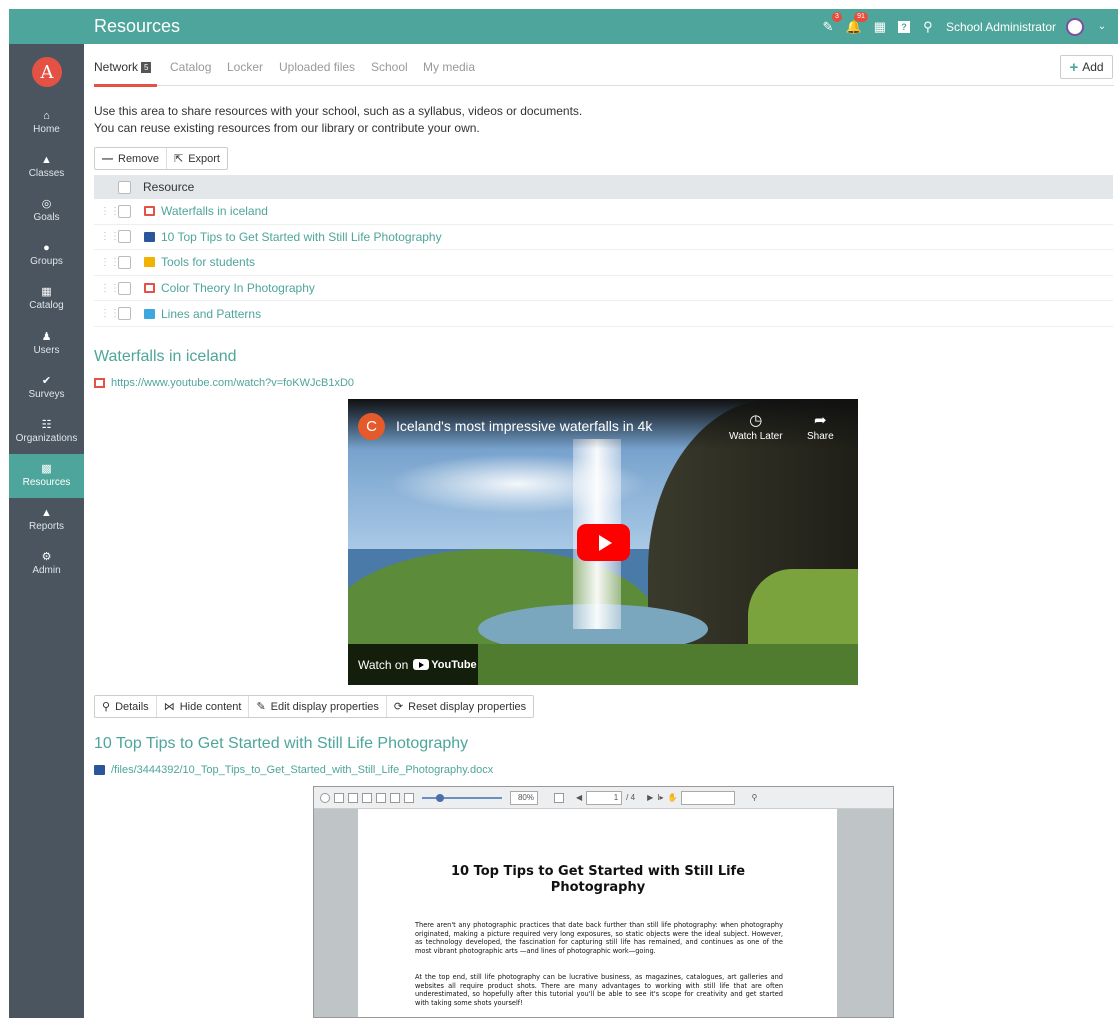 This screenshot has width=1118, height=1018. I want to click on user-name: School Administrator, so click(1001, 27).